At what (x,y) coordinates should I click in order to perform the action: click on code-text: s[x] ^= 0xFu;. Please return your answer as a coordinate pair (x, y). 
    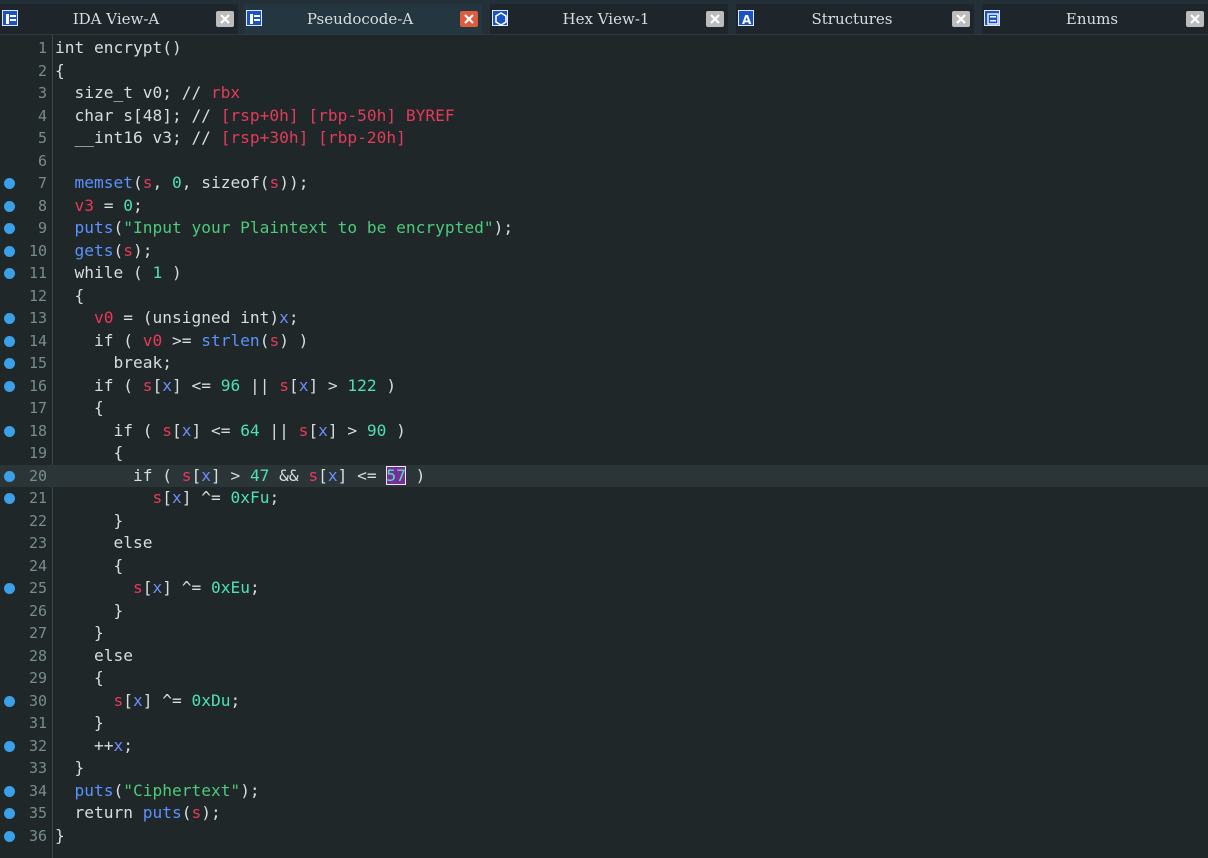
    Looking at the image, I should click on (167, 498).